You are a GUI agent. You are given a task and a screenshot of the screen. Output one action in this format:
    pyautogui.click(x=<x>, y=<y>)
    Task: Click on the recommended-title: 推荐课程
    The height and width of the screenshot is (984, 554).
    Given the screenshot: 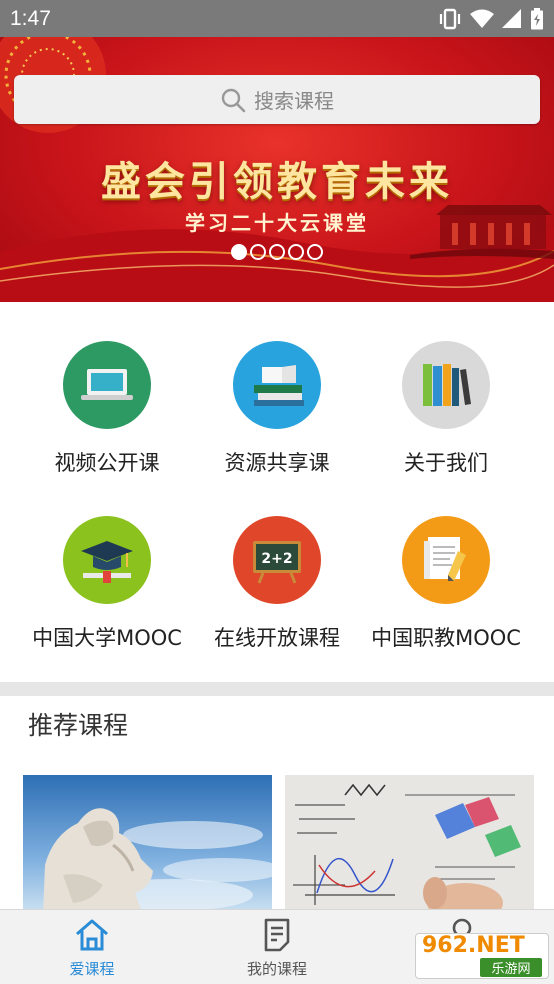 What is the action you would take?
    pyautogui.click(x=78, y=725)
    